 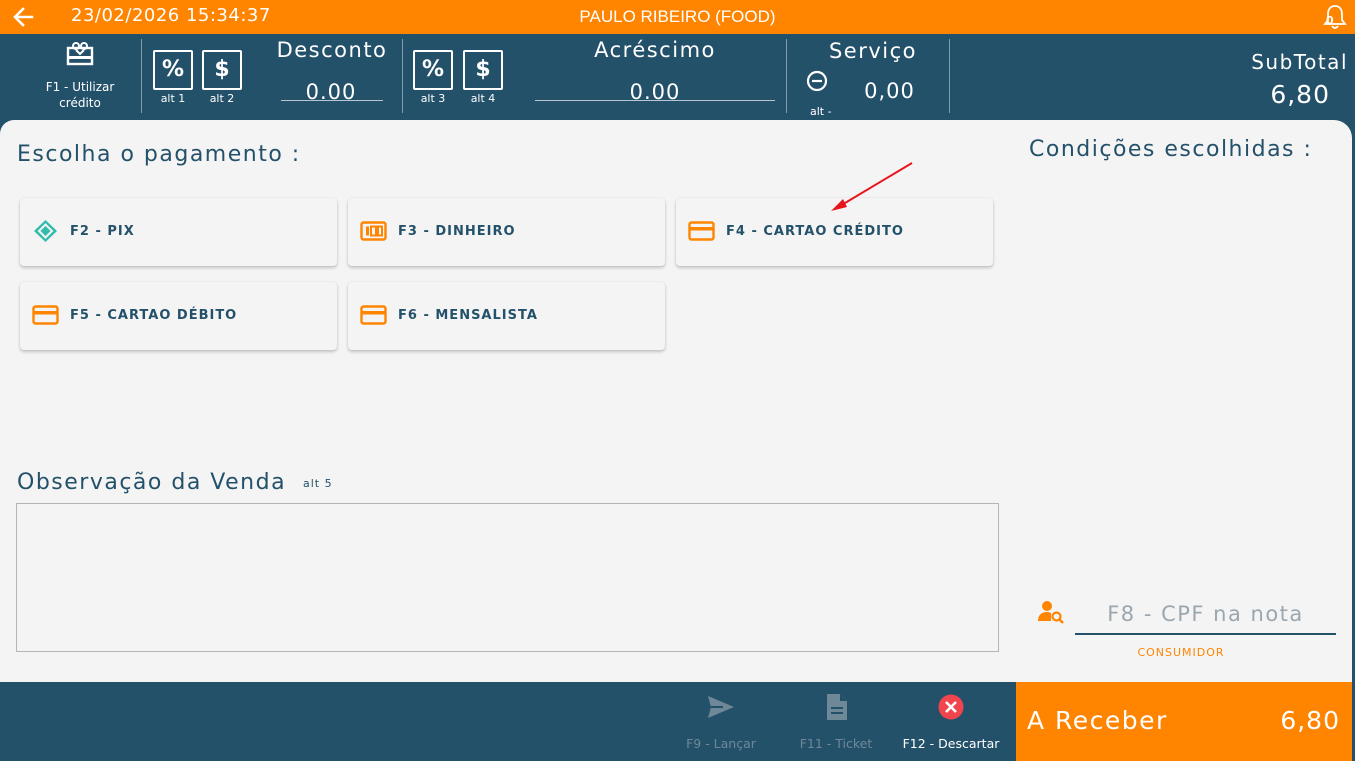 What do you see at coordinates (159, 154) in the screenshot?
I see `payment-title: Escolha o pagamento :` at bounding box center [159, 154].